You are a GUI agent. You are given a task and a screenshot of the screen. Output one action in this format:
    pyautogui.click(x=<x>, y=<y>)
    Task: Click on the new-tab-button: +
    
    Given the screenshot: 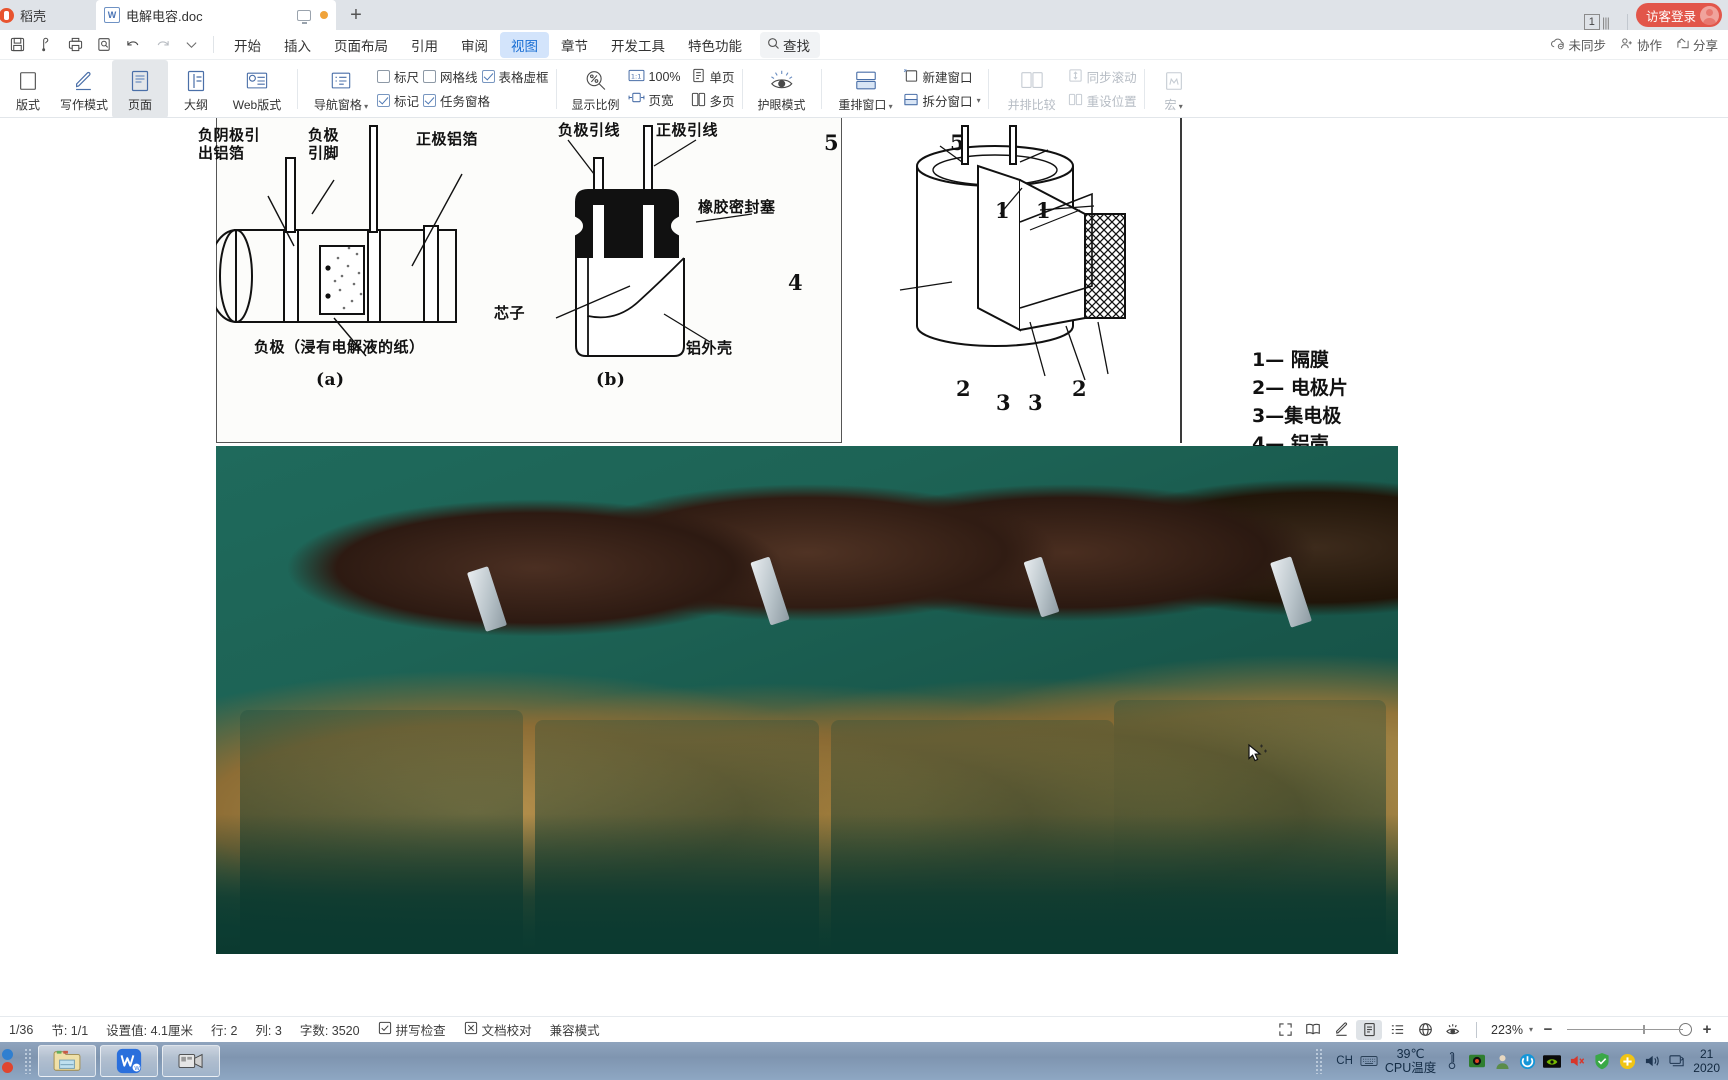 What is the action you would take?
    pyautogui.click(x=356, y=15)
    